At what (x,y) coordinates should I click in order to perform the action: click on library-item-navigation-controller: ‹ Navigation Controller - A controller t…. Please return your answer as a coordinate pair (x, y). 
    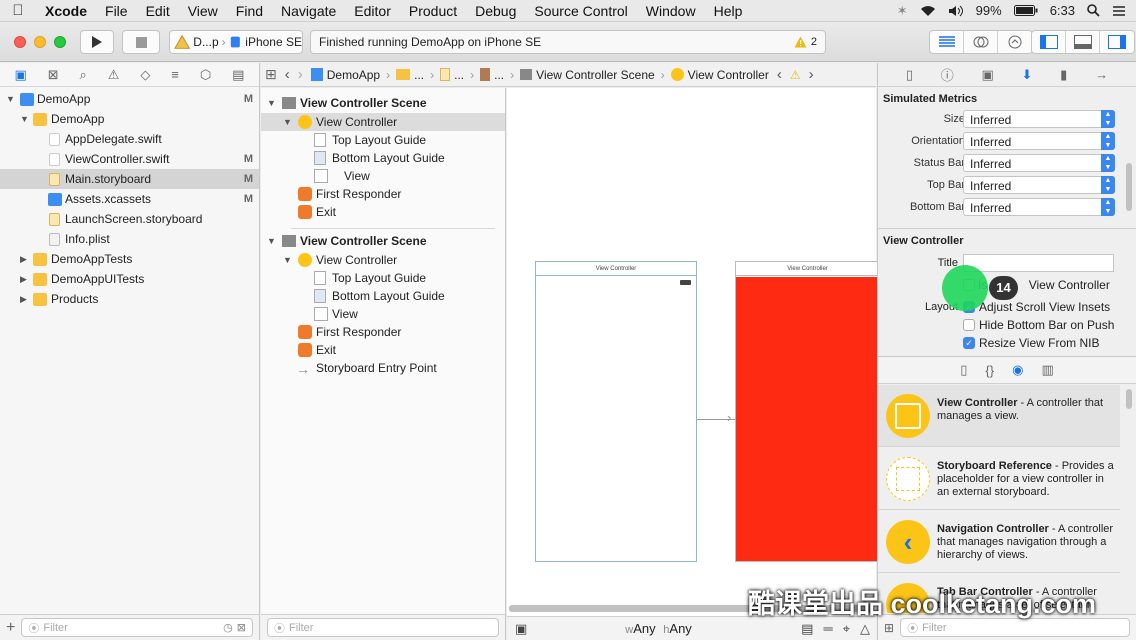
    Looking at the image, I should click on (999, 542).